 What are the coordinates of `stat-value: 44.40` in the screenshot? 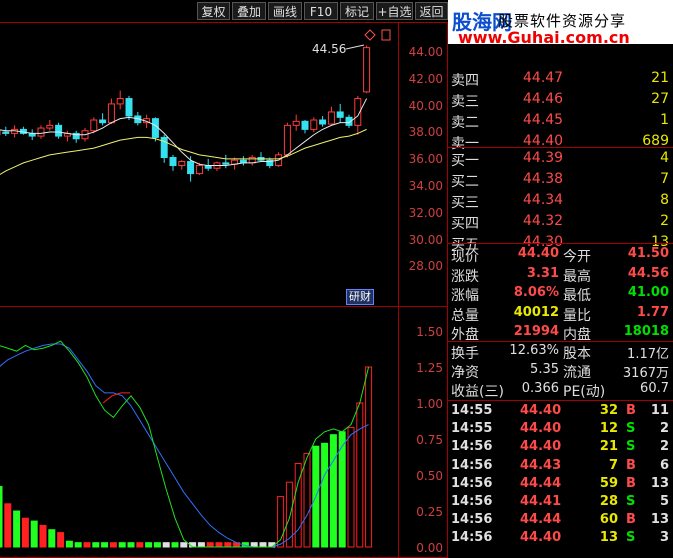 It's located at (538, 253).